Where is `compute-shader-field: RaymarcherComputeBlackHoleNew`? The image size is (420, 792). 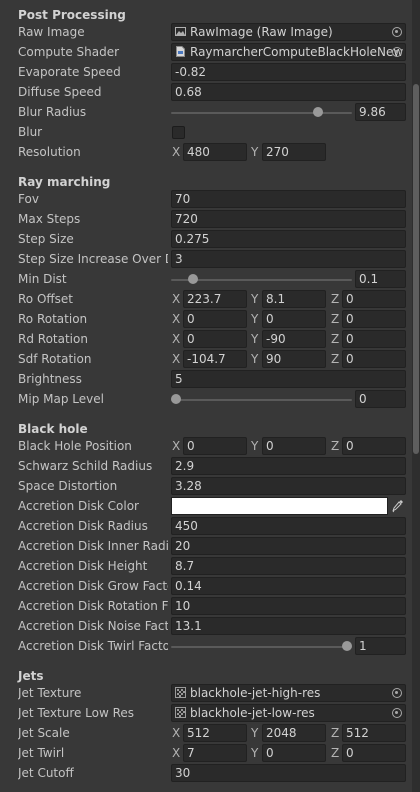
compute-shader-field: RaymarcherComputeBlackHoleNew is located at coordinates (288, 52).